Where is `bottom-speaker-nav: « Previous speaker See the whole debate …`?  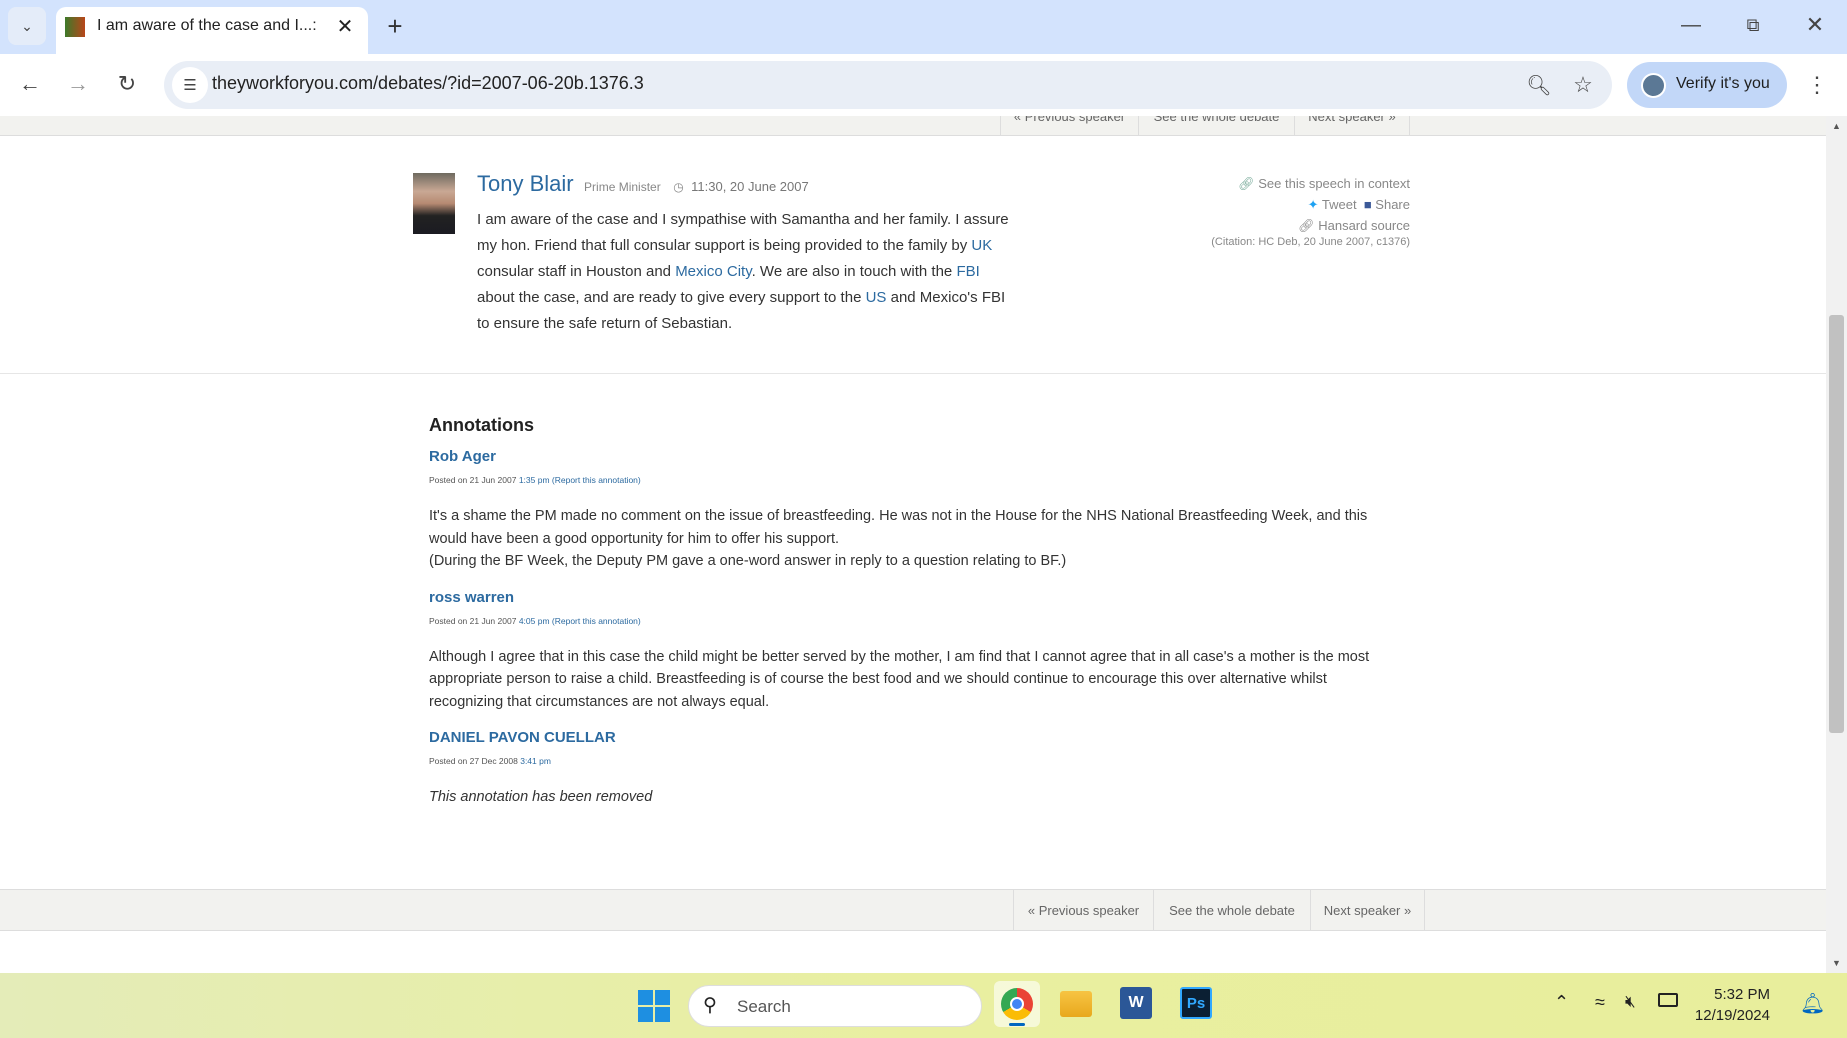
bottom-speaker-nav: « Previous speaker See the whole debate … is located at coordinates (913, 910).